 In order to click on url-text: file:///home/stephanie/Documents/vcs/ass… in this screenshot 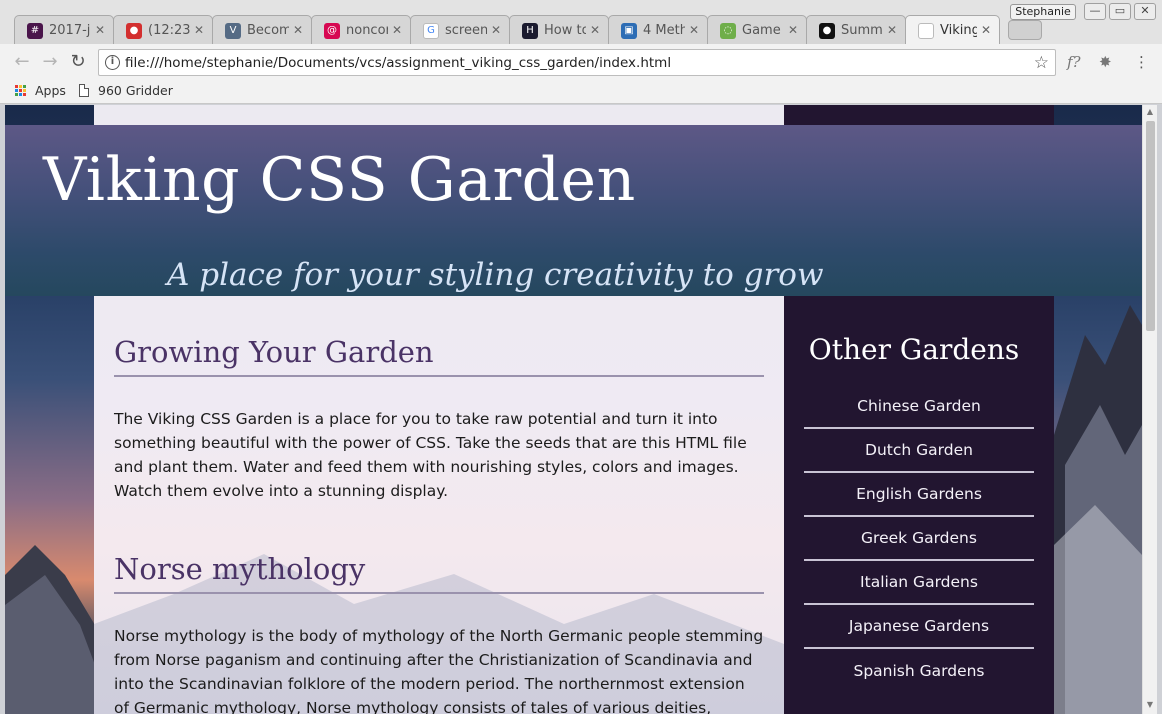, I will do `click(398, 63)`.